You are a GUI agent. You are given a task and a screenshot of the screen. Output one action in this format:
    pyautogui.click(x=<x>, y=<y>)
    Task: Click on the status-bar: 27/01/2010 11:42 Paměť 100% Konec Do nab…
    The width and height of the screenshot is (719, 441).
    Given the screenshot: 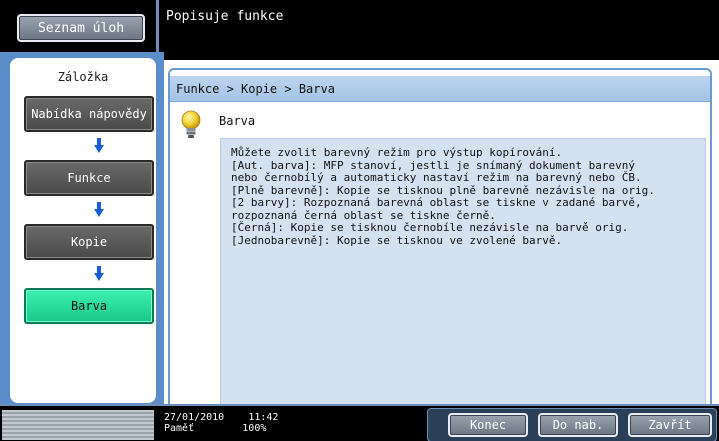 What is the action you would take?
    pyautogui.click(x=359, y=422)
    